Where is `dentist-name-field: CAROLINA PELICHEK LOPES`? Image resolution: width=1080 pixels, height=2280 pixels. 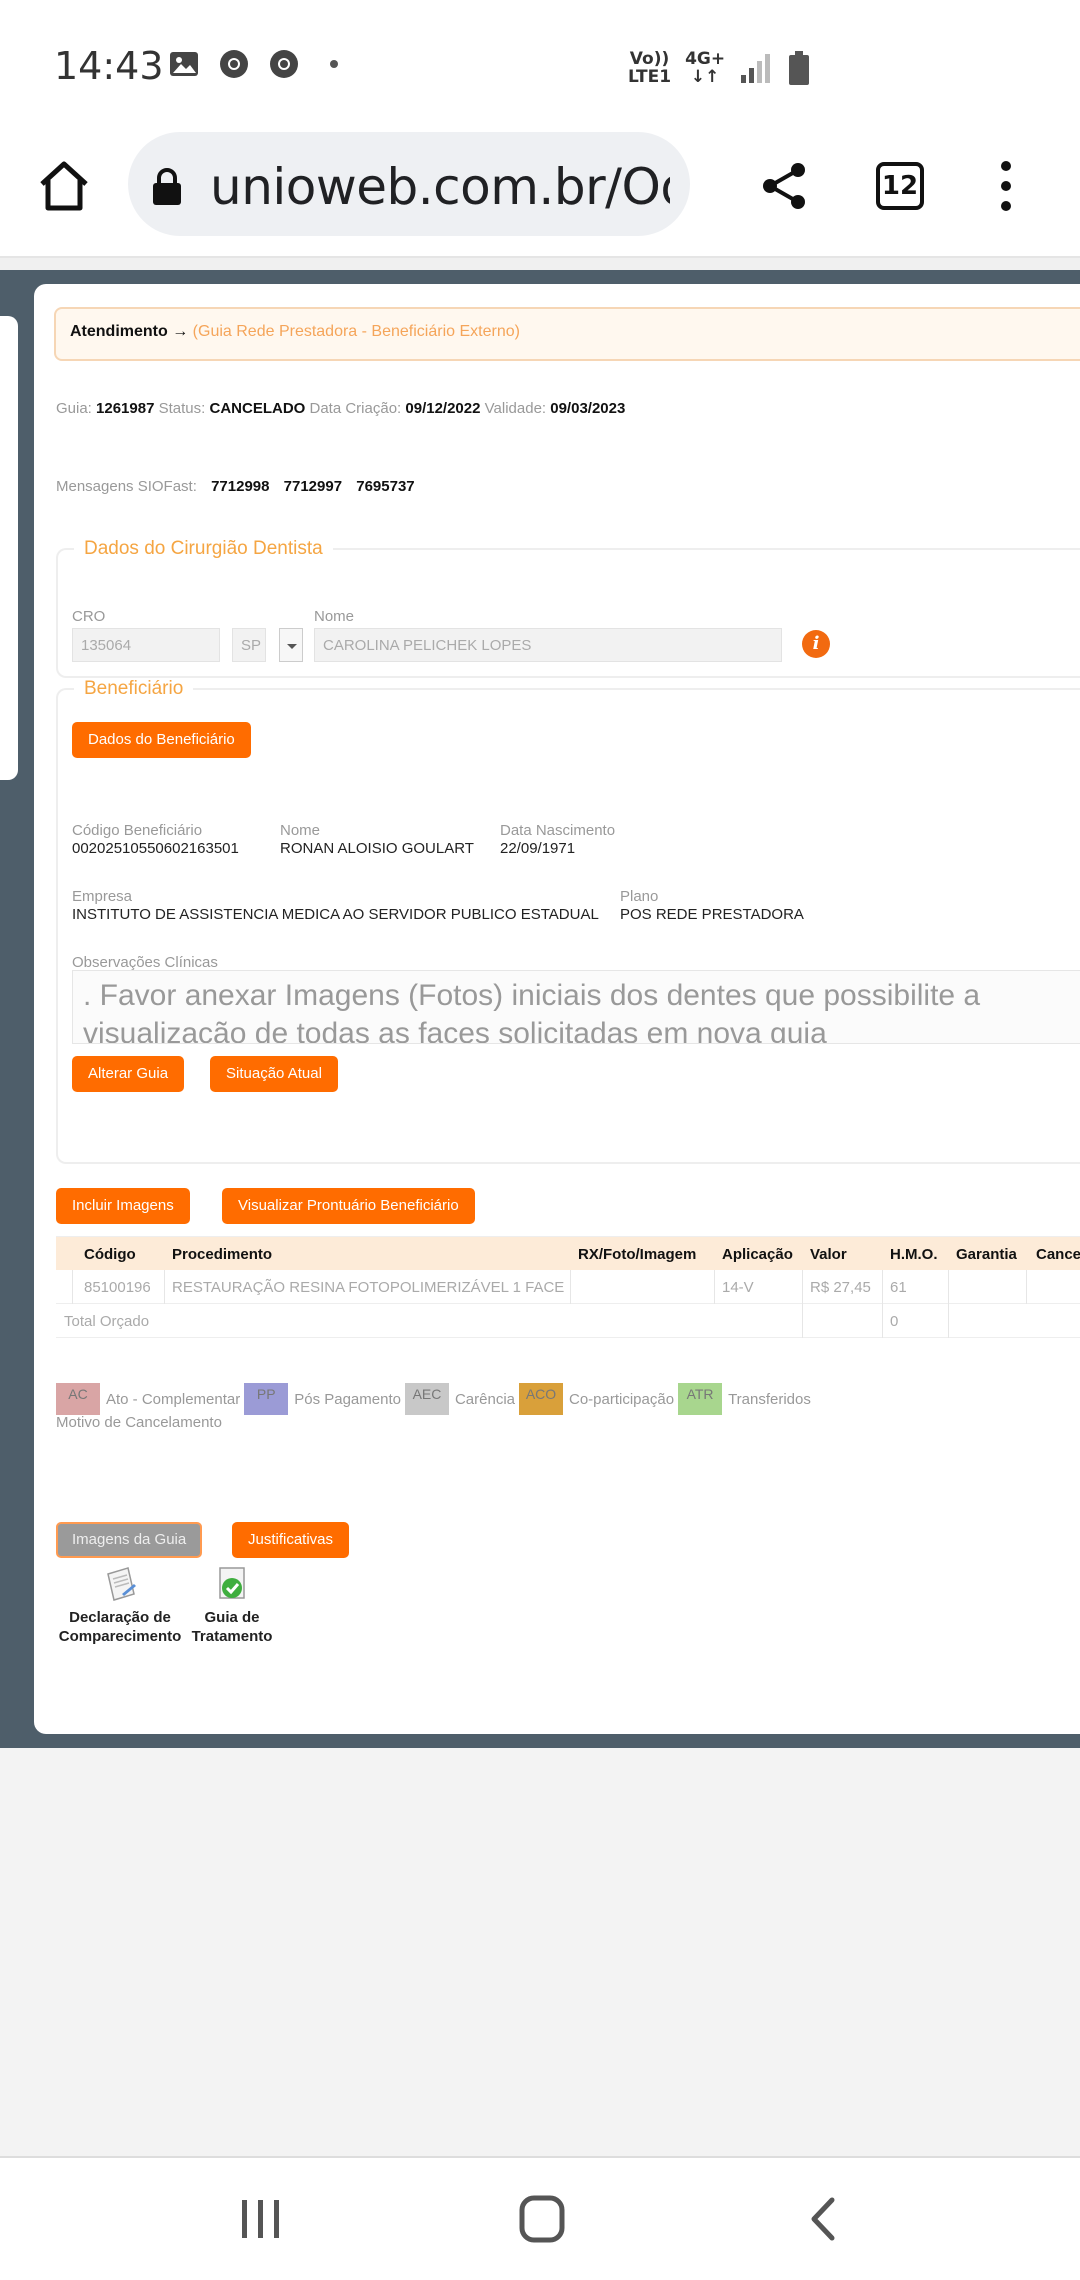 dentist-name-field: CAROLINA PELICHEK LOPES is located at coordinates (548, 645).